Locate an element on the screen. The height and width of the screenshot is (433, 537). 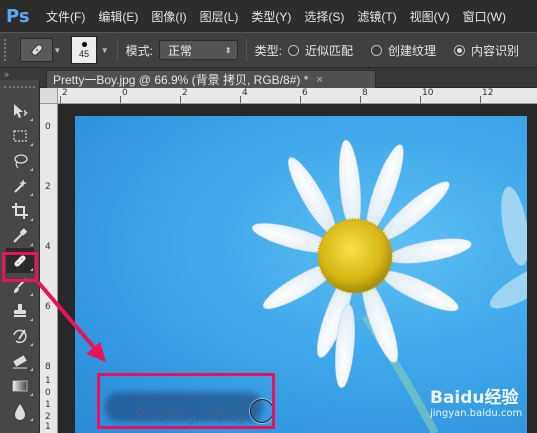
menu-layer: 图层(L) is located at coordinates (219, 16).